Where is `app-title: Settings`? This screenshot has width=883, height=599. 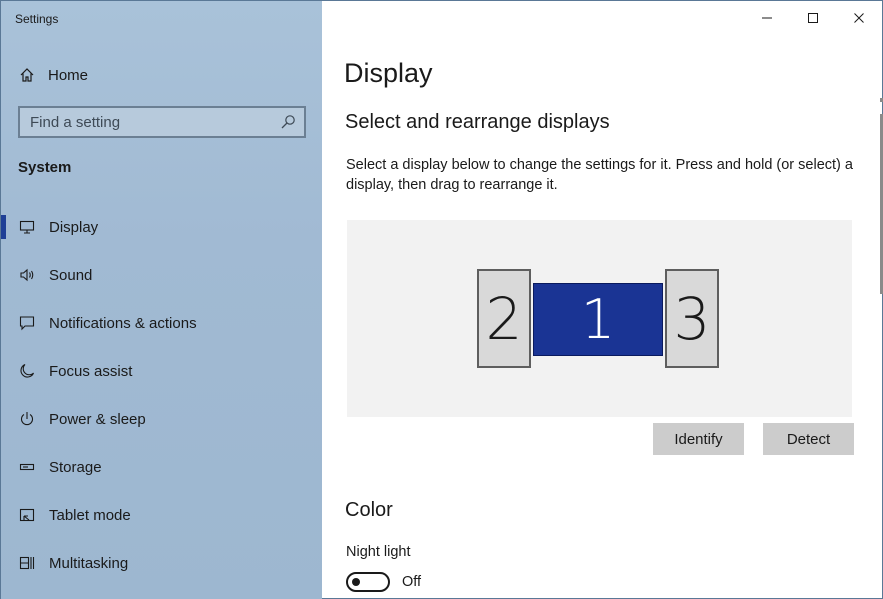
app-title: Settings is located at coordinates (37, 19).